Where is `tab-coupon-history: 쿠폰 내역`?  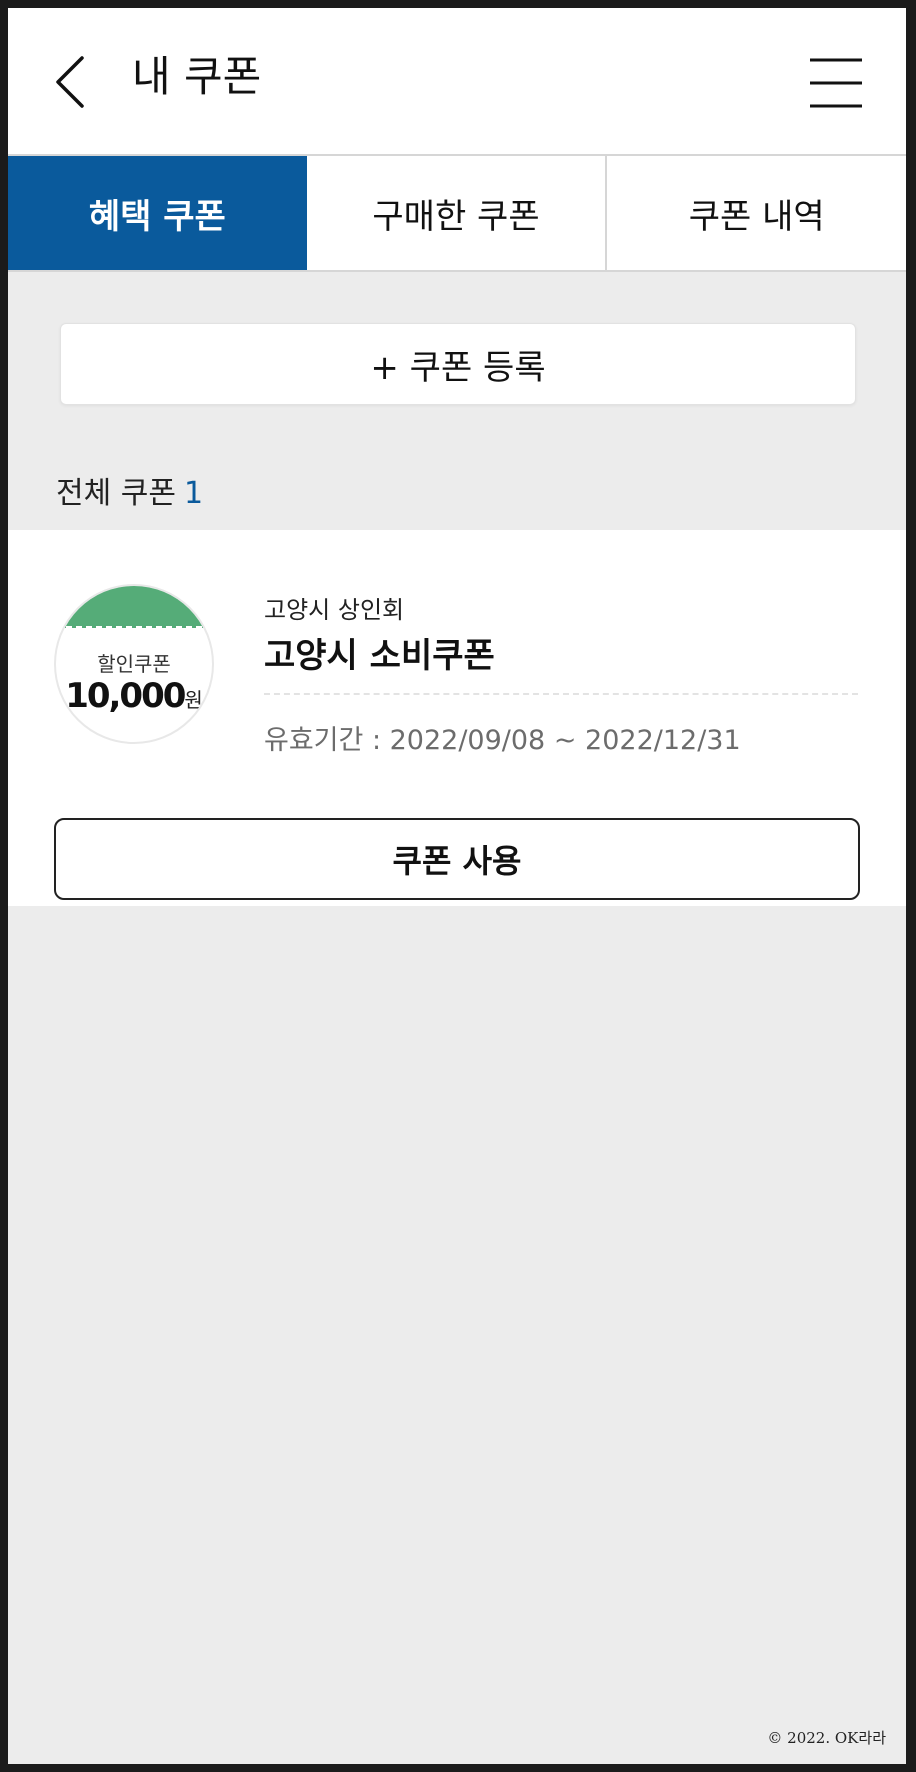
tab-coupon-history: 쿠폰 내역 is located at coordinates (756, 213).